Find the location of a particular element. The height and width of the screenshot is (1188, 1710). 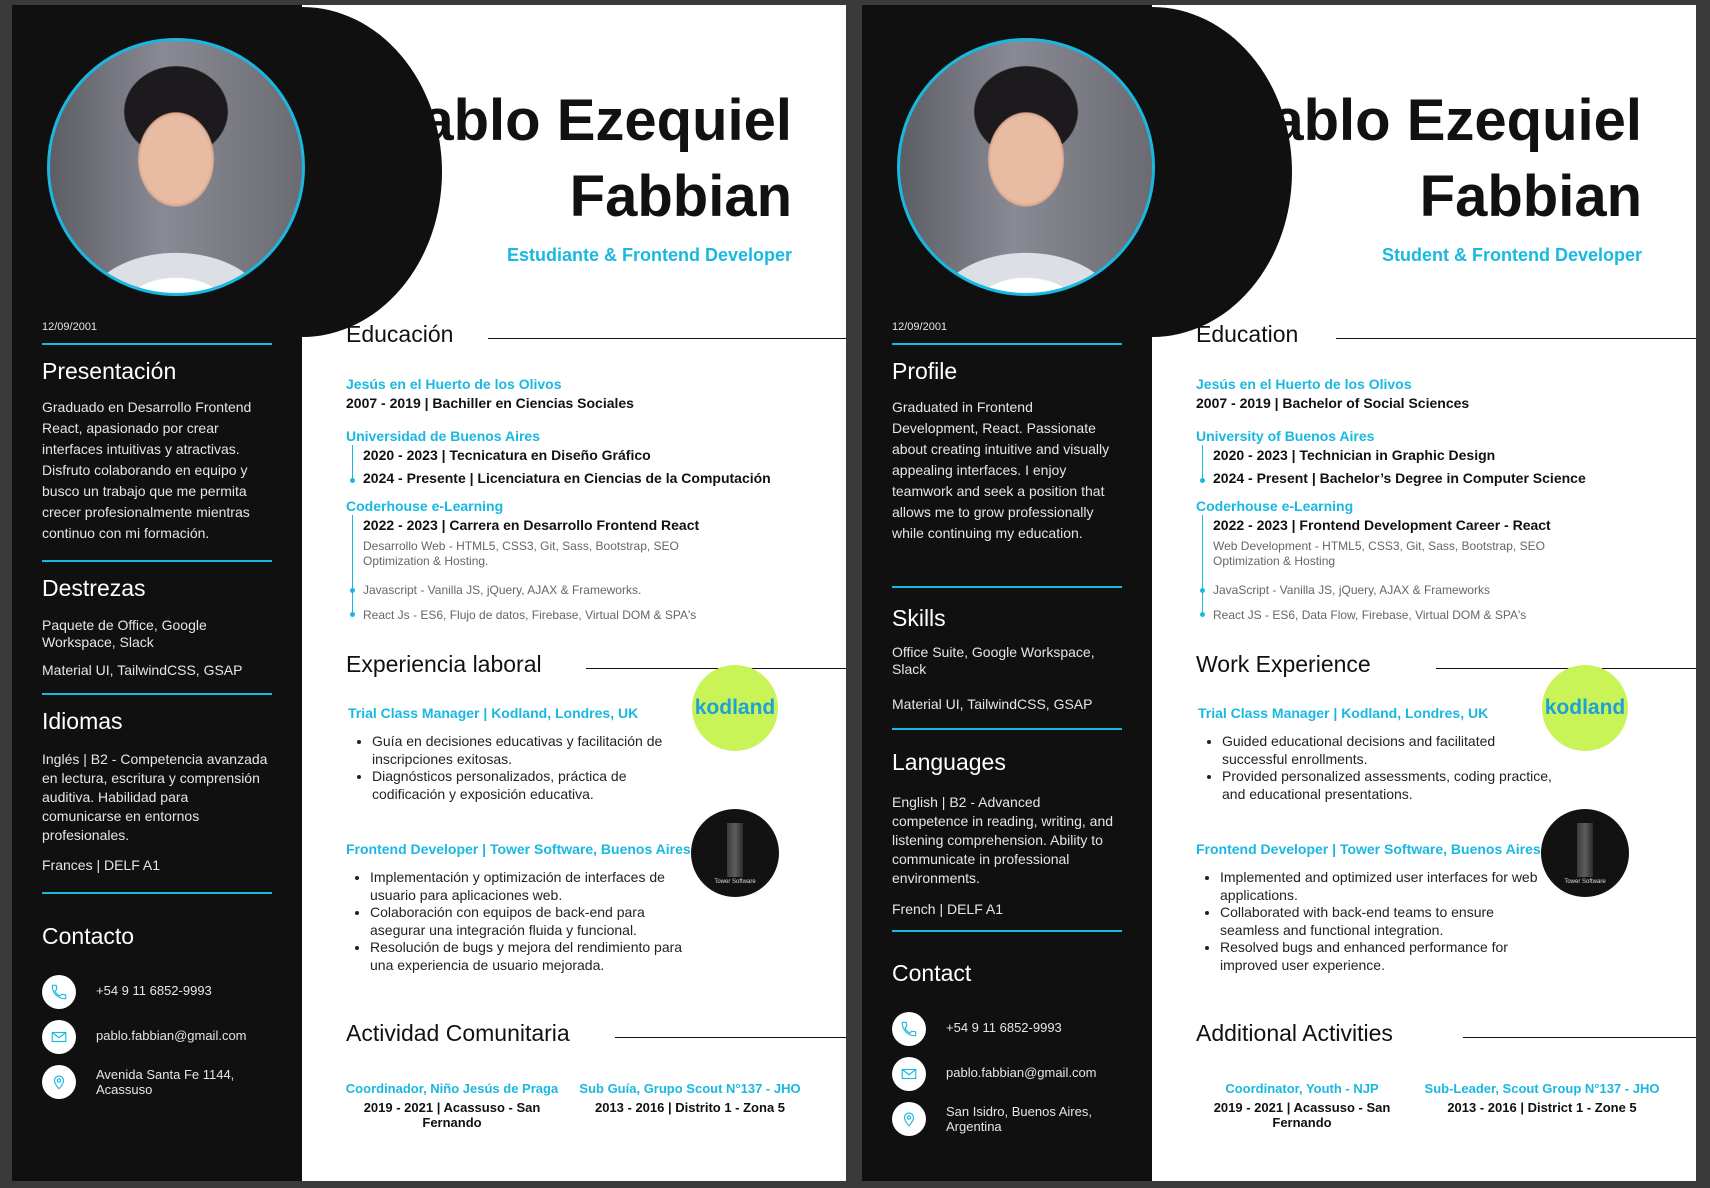

logo-text: Tower Software is located at coordinates (1585, 882).